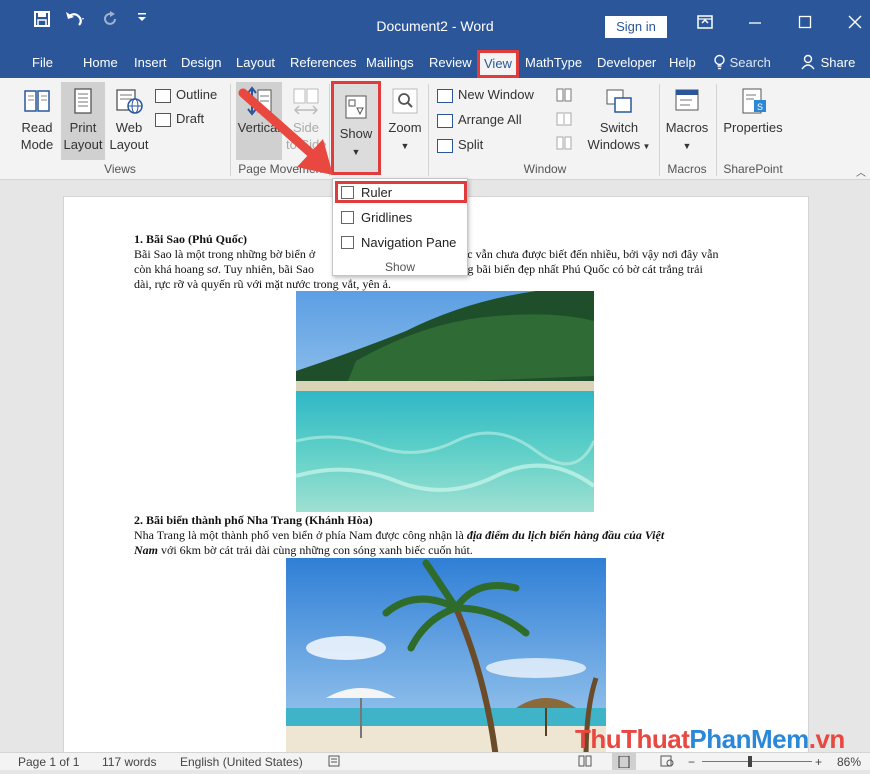 Image resolution: width=870 pixels, height=774 pixels. I want to click on web-layout-status-icon, so click(667, 762).